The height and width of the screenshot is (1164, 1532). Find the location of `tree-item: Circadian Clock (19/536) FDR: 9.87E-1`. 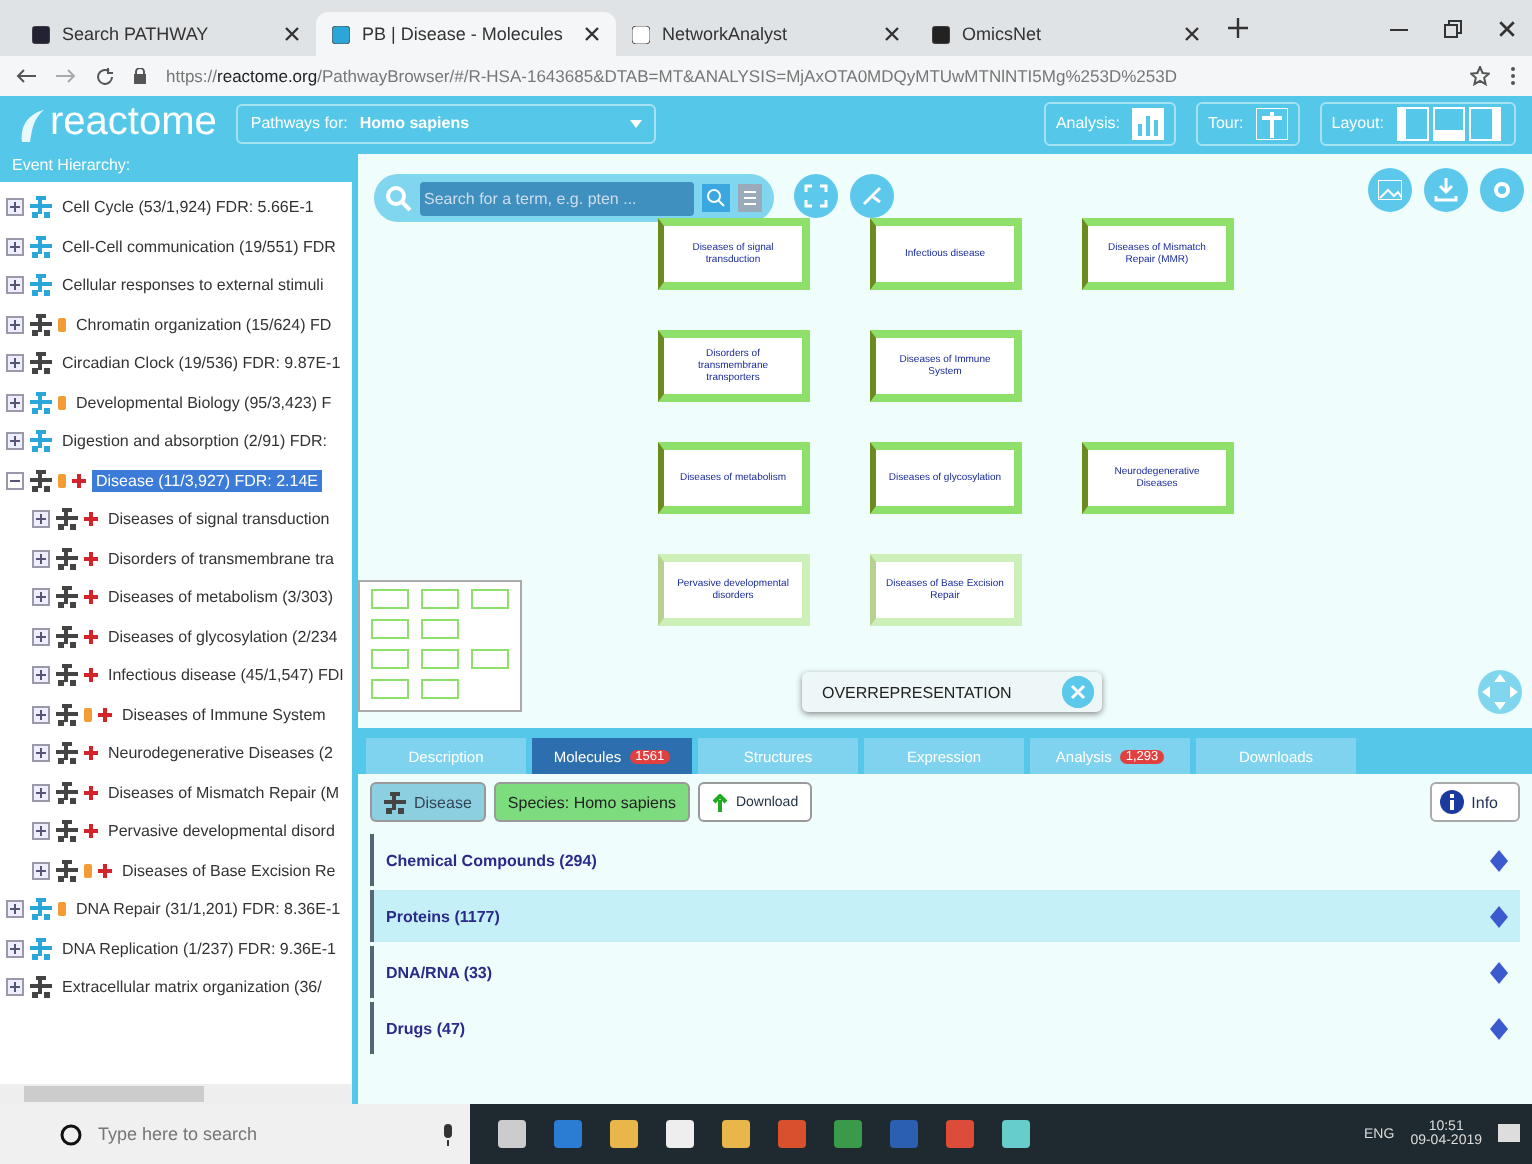

tree-item: Circadian Clock (19/536) FDR: 9.87E-1 is located at coordinates (201, 363).